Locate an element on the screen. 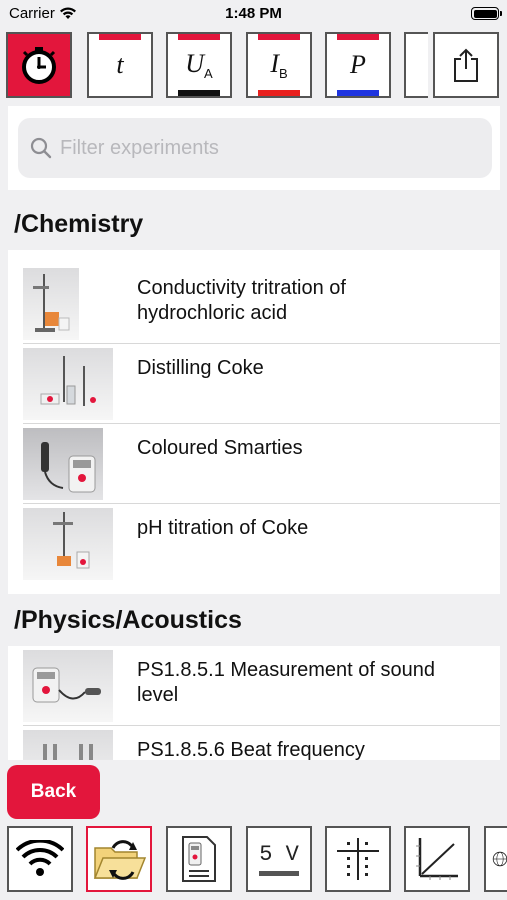  list-item: Coloured Smarties is located at coordinates (254, 464).